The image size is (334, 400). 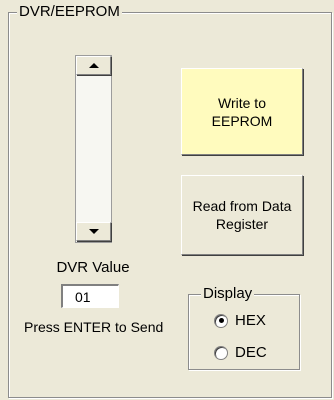 I want to click on write-to-eeprom-button: Write to EEPROM, so click(x=242, y=111).